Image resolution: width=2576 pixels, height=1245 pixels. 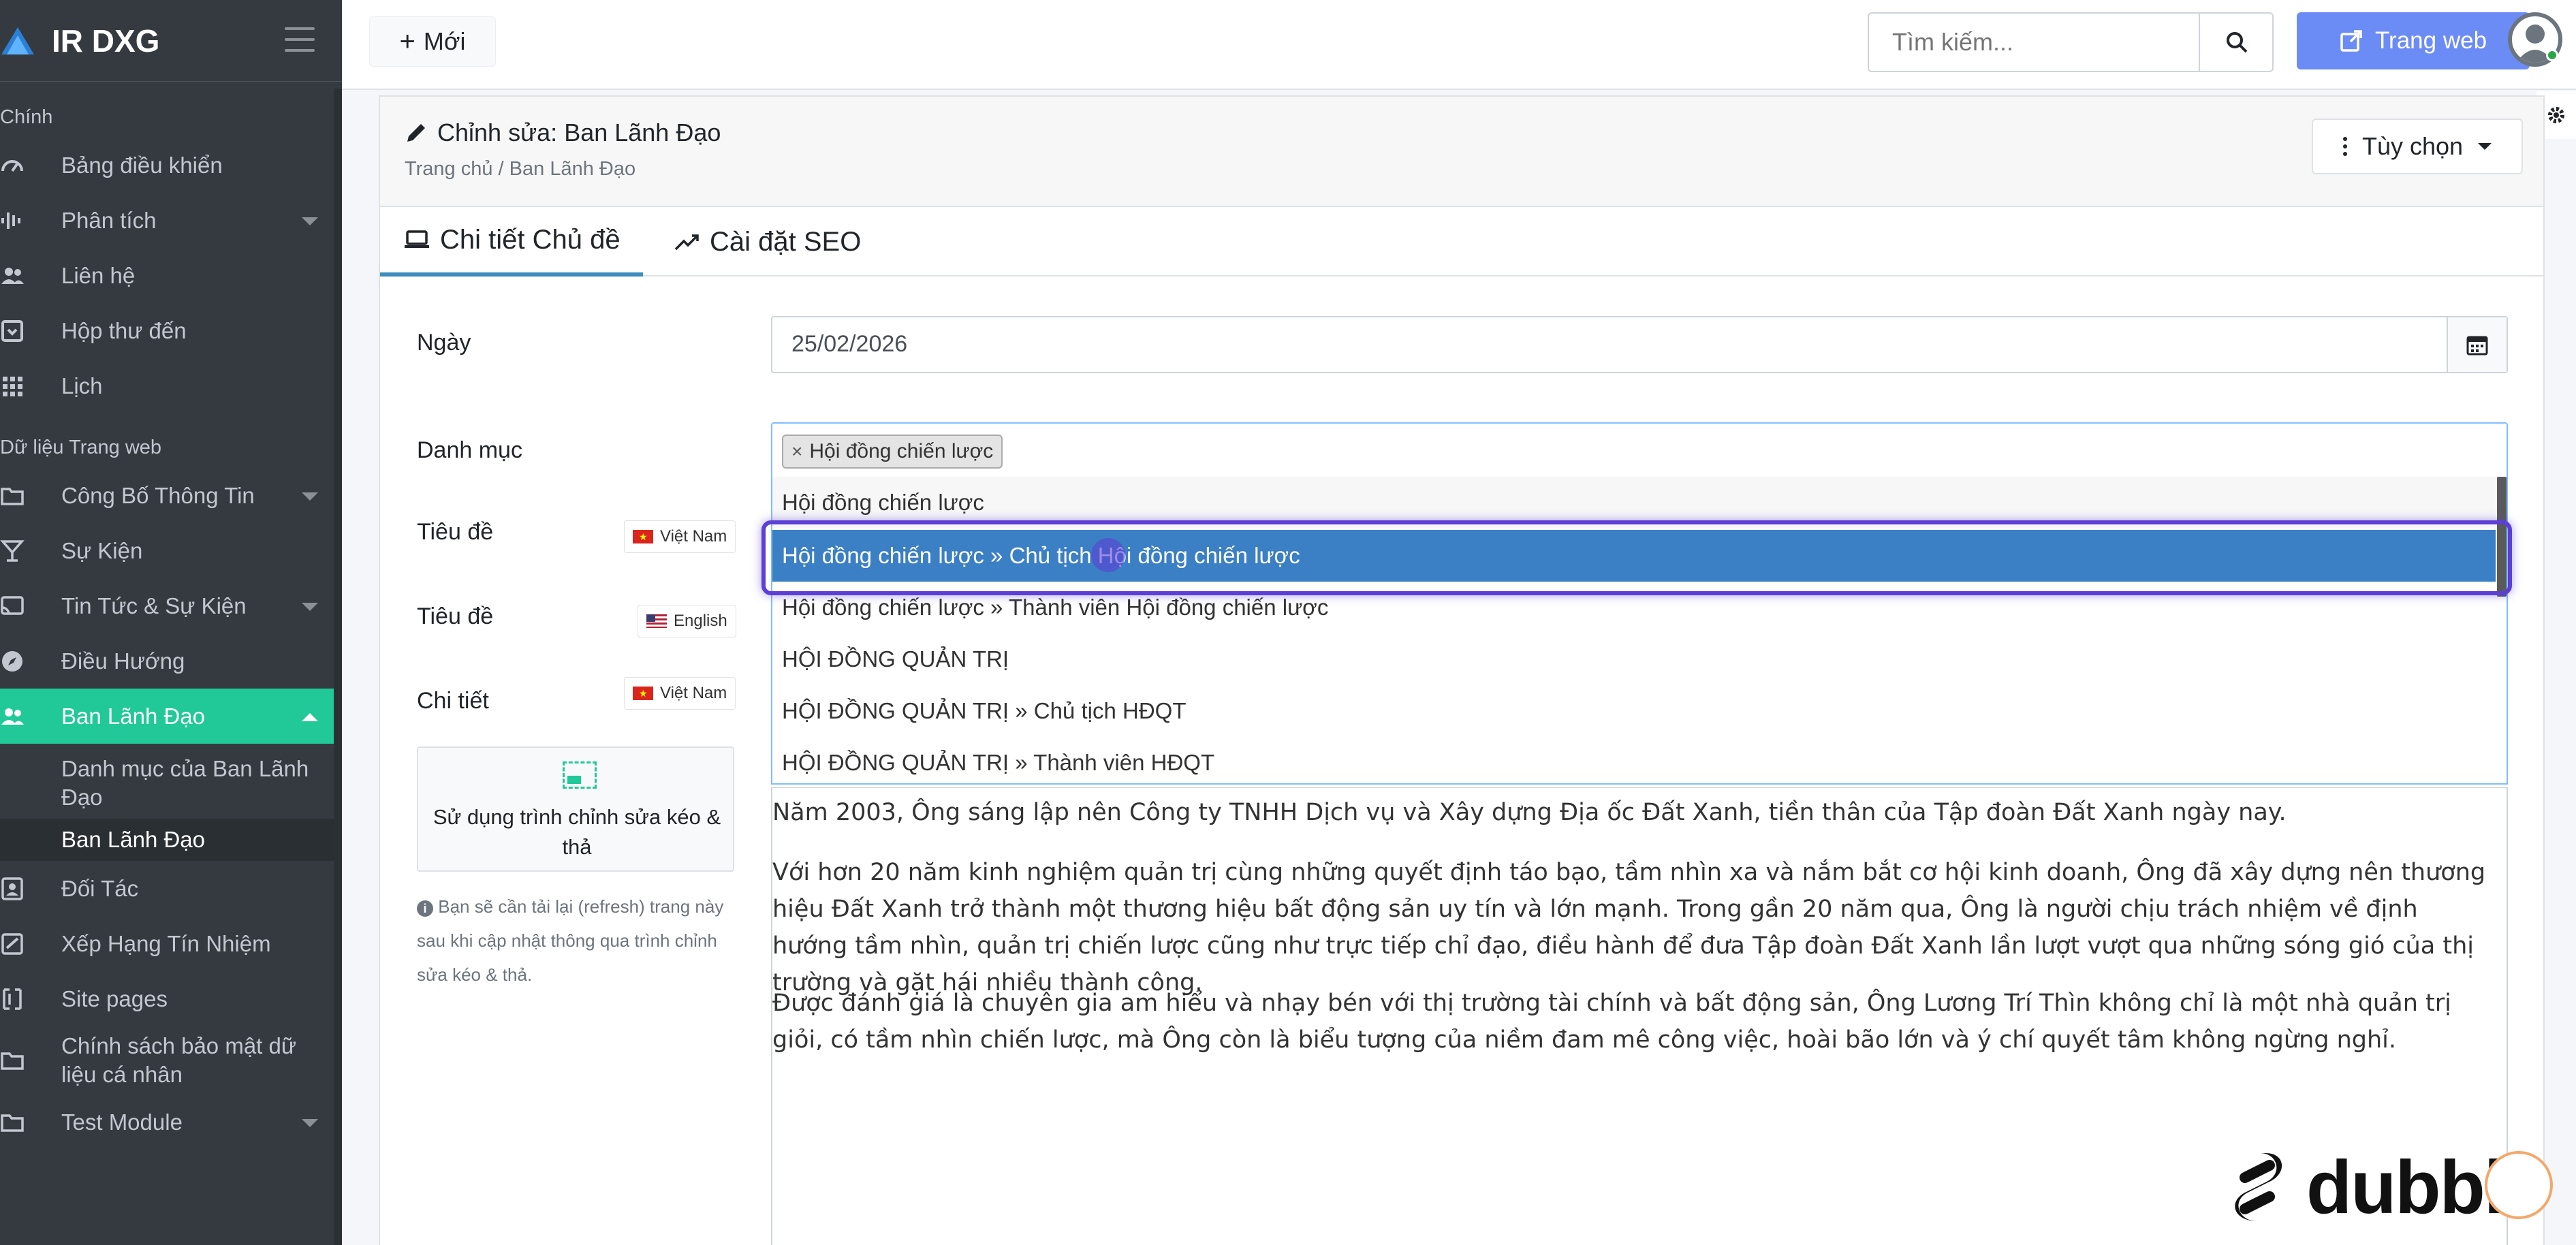 What do you see at coordinates (656, 621) in the screenshot?
I see `us-flag-icon` at bounding box center [656, 621].